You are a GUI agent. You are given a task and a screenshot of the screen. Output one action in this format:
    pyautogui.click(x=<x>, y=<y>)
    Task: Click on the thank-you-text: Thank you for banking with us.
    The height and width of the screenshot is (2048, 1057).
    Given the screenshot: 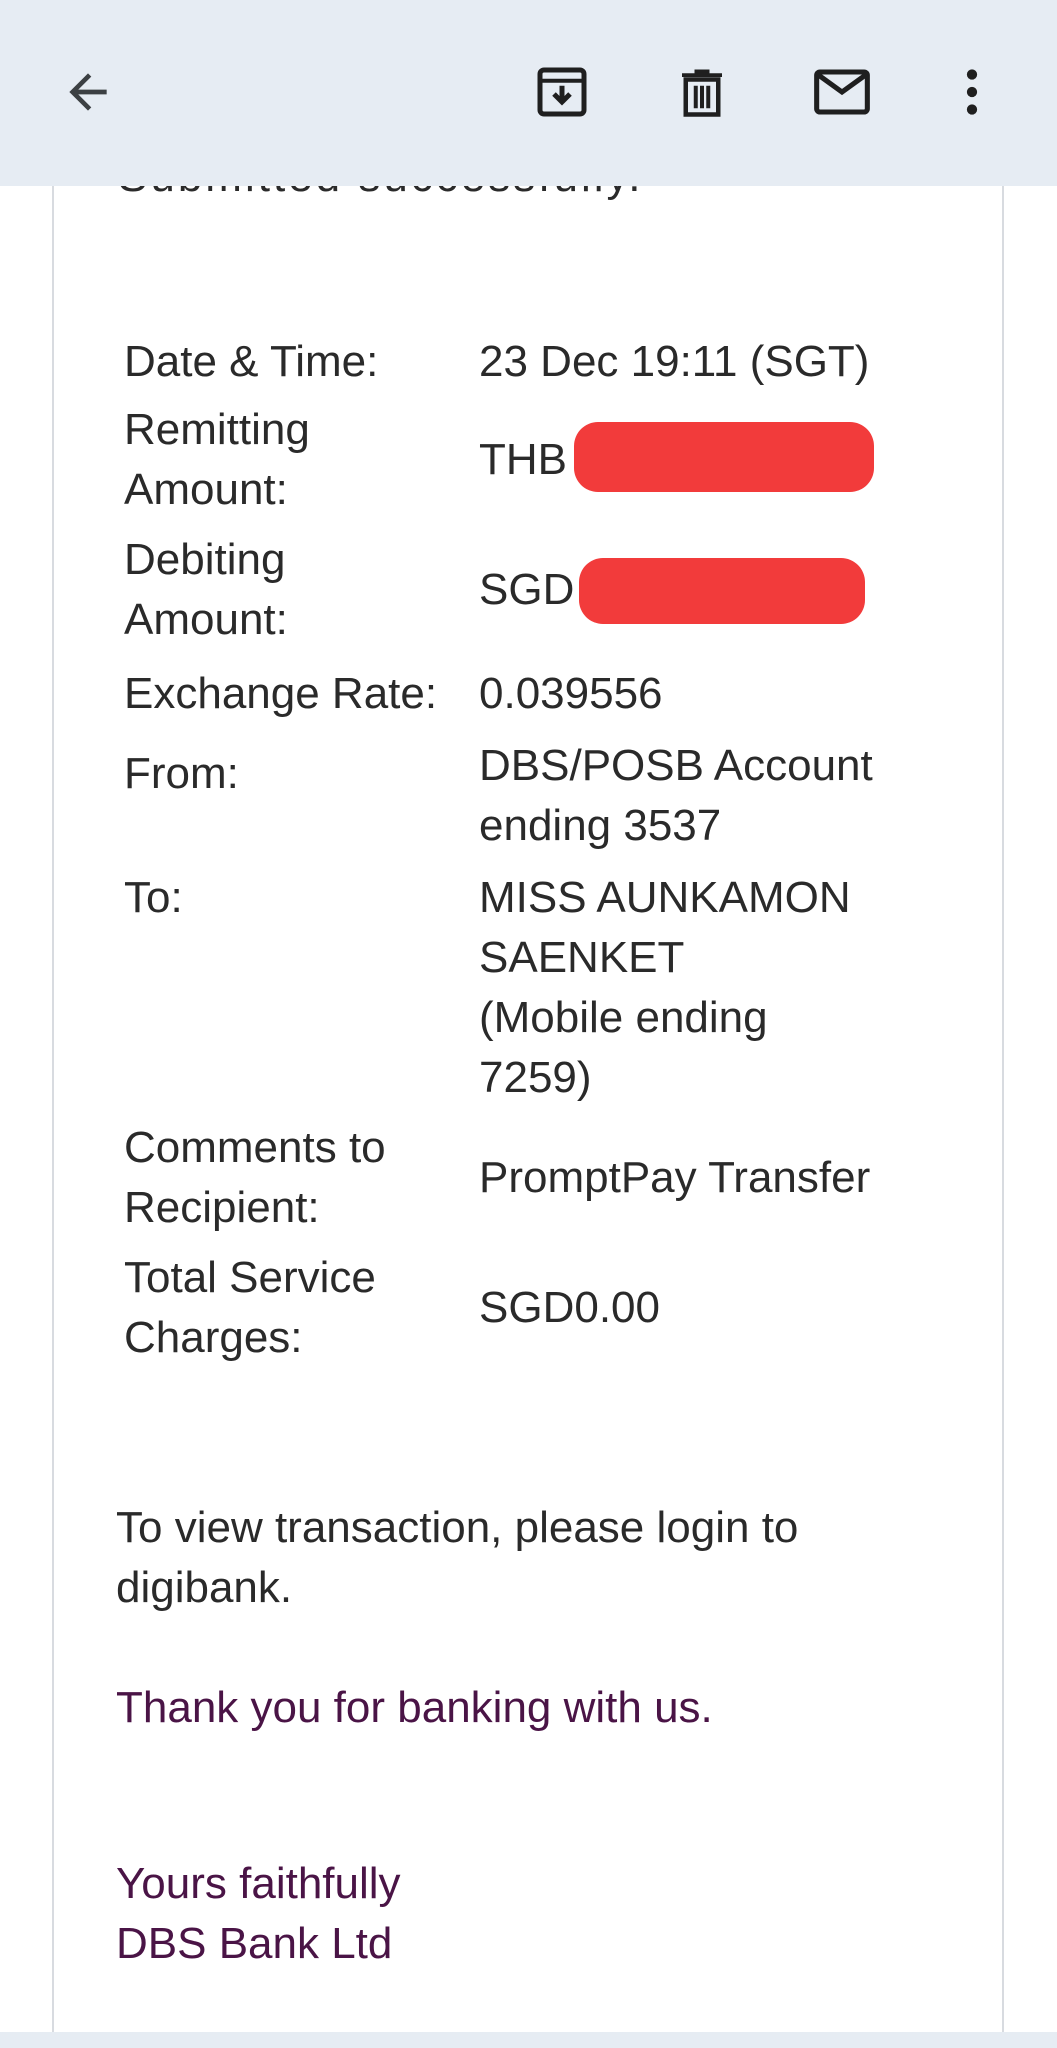 What is the action you would take?
    pyautogui.click(x=414, y=1707)
    